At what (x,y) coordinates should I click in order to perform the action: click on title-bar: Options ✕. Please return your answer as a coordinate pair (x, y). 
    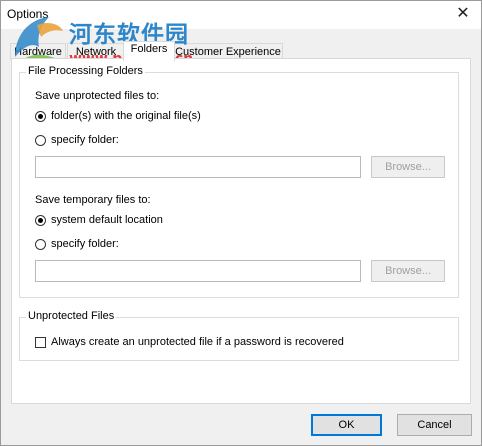
    Looking at the image, I should click on (241, 15).